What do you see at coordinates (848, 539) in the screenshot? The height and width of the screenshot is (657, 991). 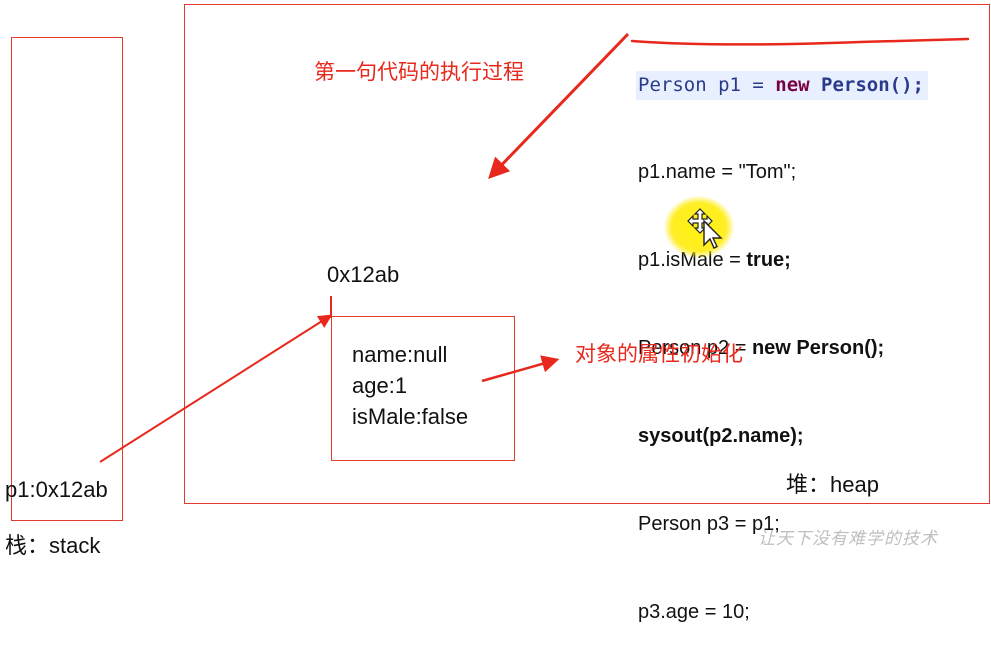 I see `watermark-text: 让天下没有难学的技术` at bounding box center [848, 539].